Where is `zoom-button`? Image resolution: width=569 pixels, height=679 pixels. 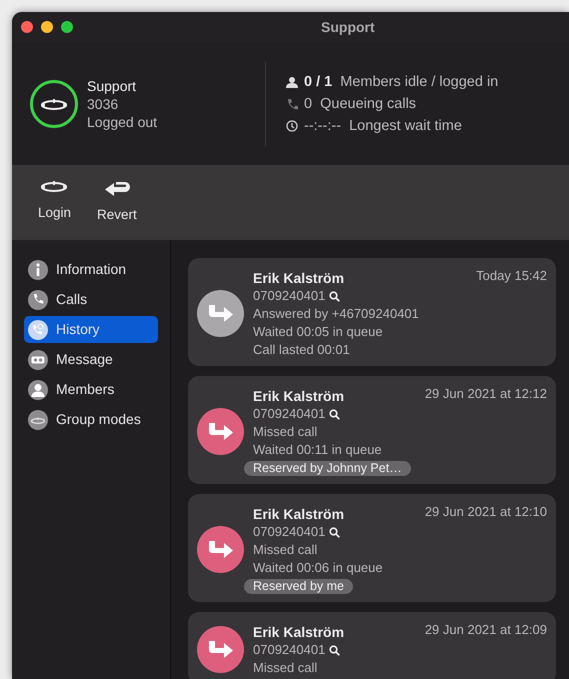
zoom-button is located at coordinates (67, 27).